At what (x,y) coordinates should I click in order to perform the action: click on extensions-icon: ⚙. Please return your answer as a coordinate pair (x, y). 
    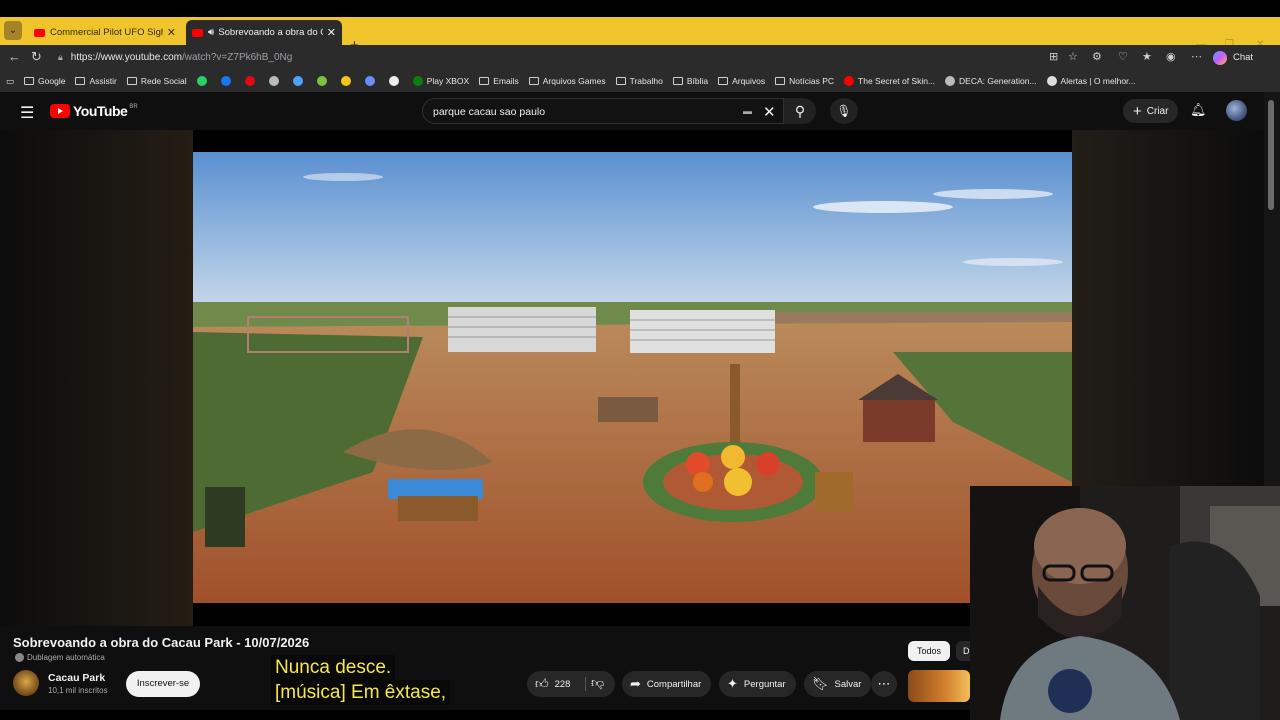
    Looking at the image, I should click on (1097, 56).